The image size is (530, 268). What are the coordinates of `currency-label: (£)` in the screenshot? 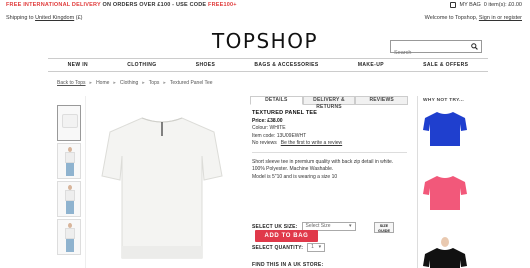 It's located at (79, 18).